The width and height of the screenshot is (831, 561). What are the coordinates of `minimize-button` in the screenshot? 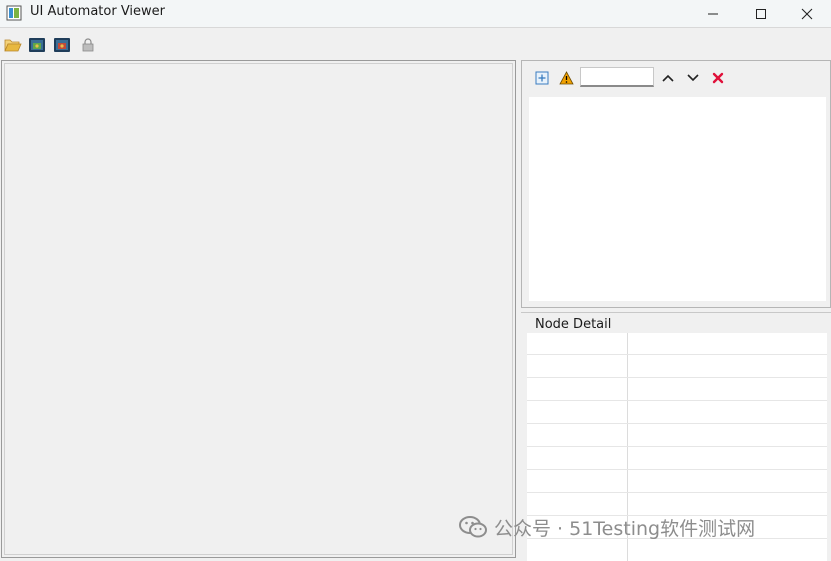 It's located at (713, 13).